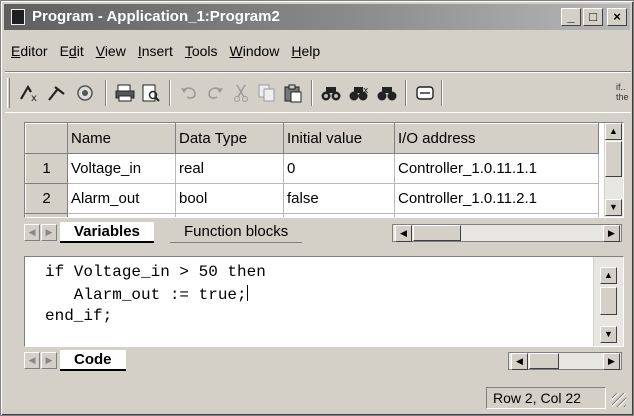 This screenshot has height=416, width=634. I want to click on table-row: 3, so click(312, 215).